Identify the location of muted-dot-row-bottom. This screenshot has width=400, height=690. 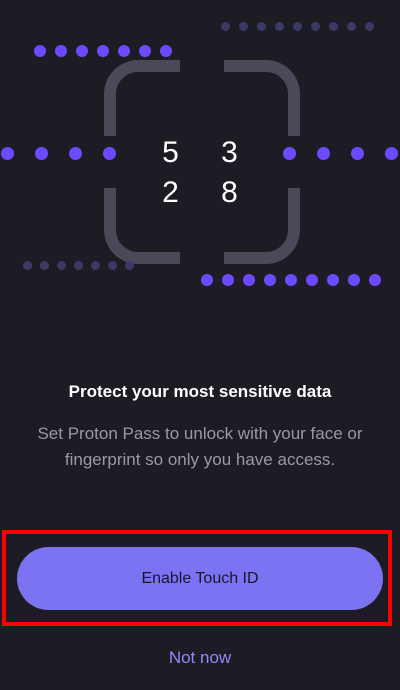
(78, 265).